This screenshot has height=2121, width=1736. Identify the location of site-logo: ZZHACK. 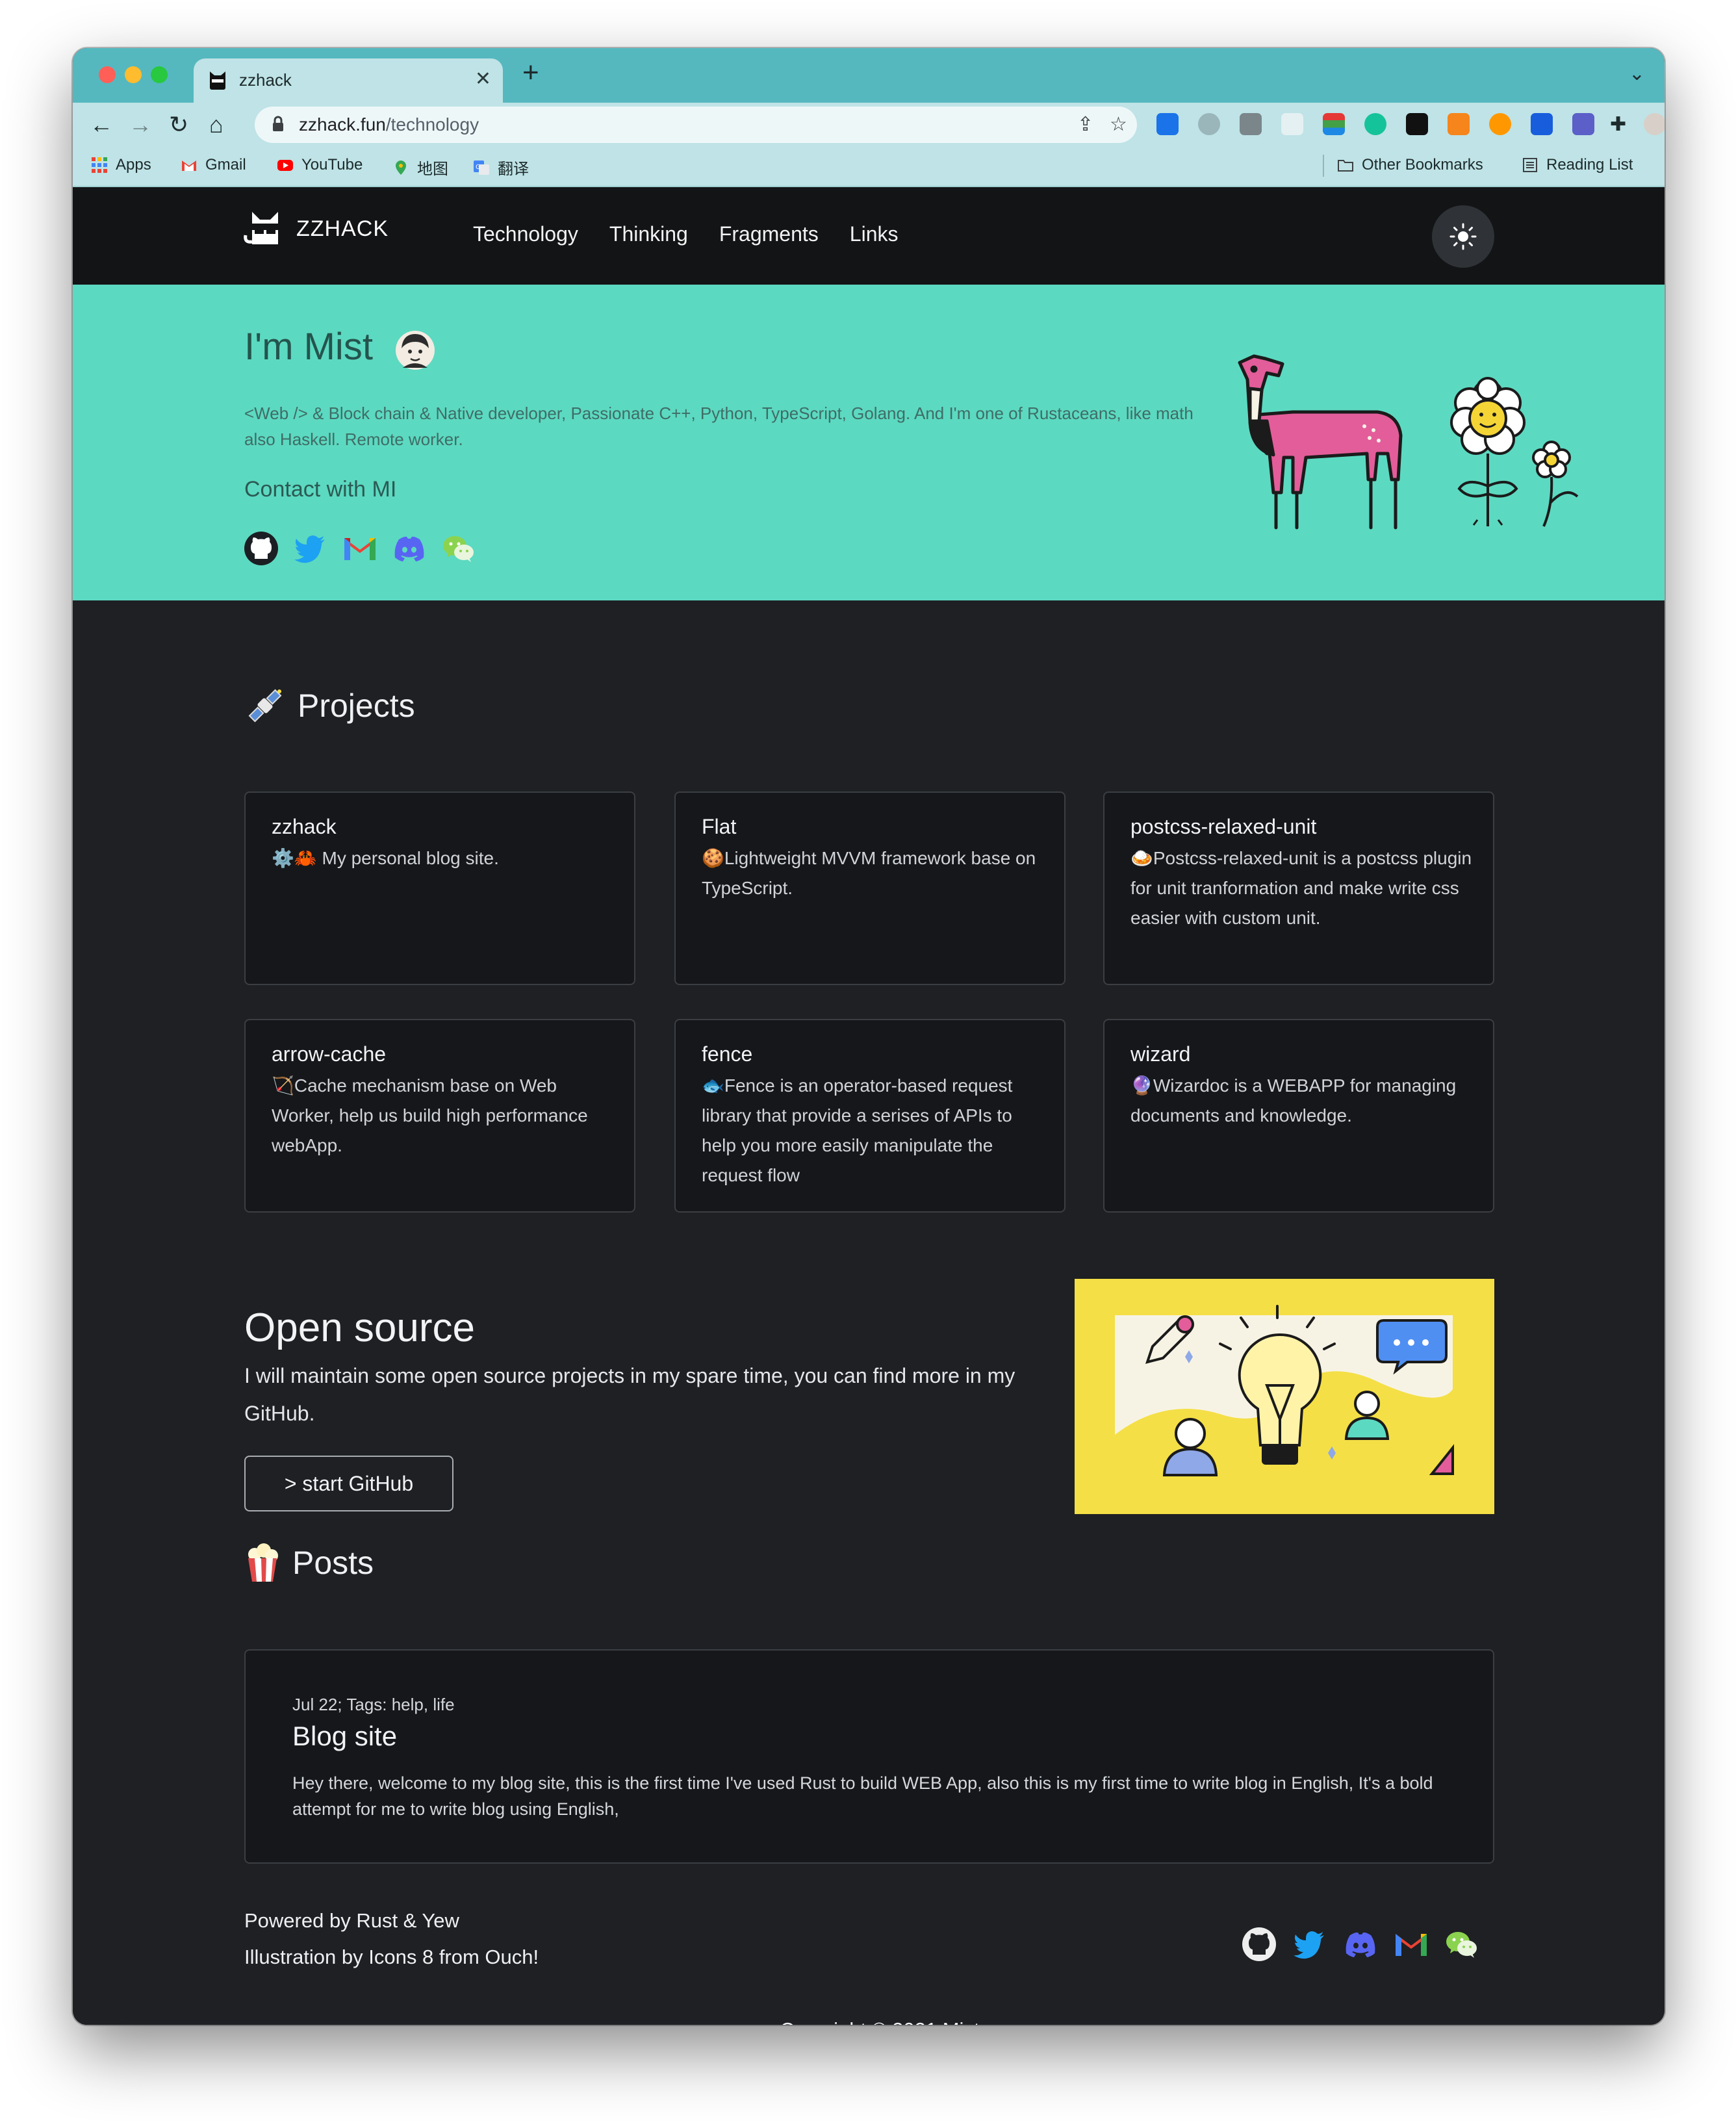
(316, 229).